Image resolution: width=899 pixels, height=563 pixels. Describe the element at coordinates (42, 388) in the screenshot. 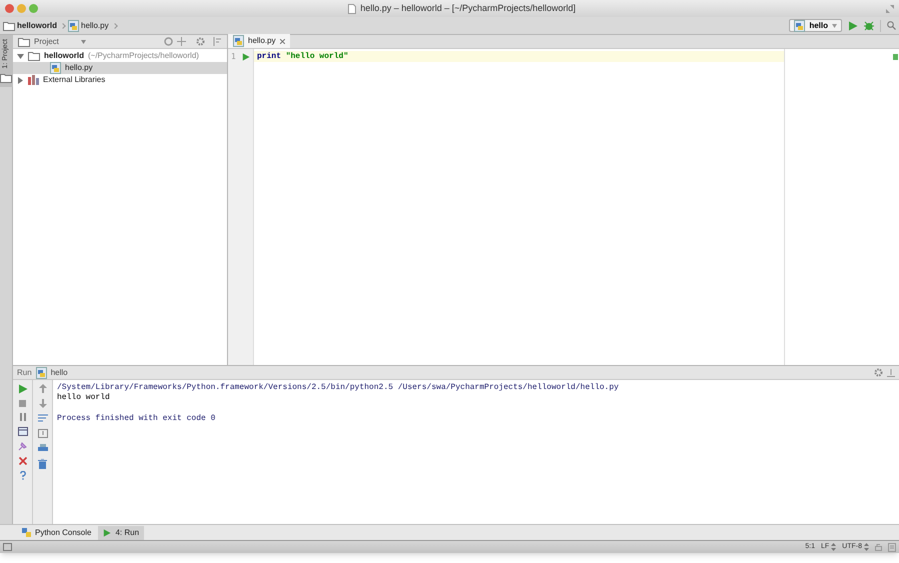

I see `up-arrow-icon` at that location.